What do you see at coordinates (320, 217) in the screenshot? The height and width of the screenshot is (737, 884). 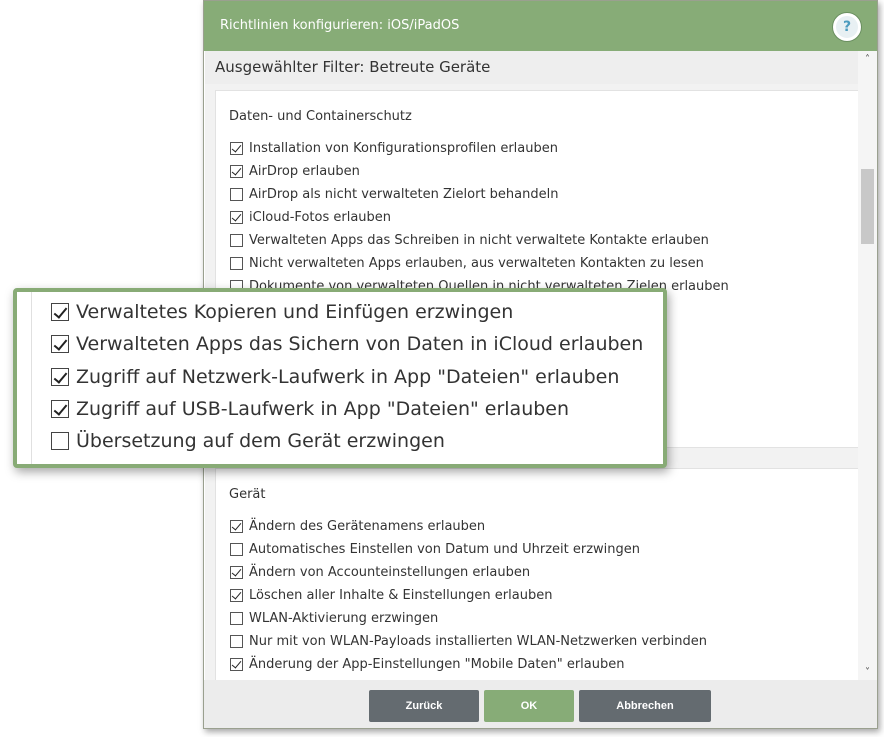 I see `option-label: iCloud-Fotos erlauben` at bounding box center [320, 217].